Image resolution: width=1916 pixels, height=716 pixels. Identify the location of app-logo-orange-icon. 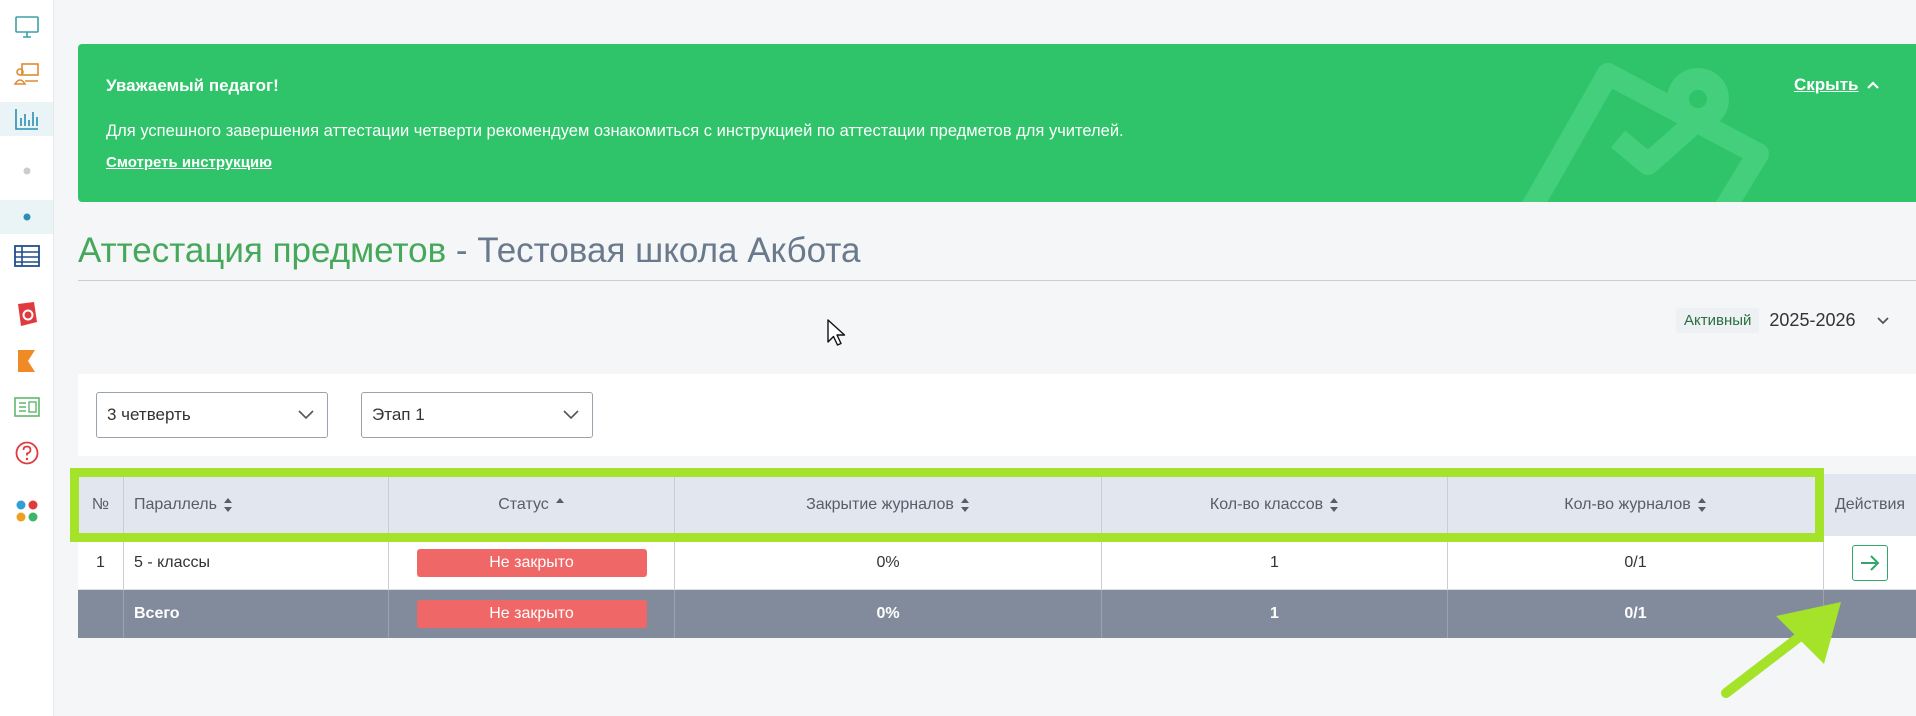
(26, 361).